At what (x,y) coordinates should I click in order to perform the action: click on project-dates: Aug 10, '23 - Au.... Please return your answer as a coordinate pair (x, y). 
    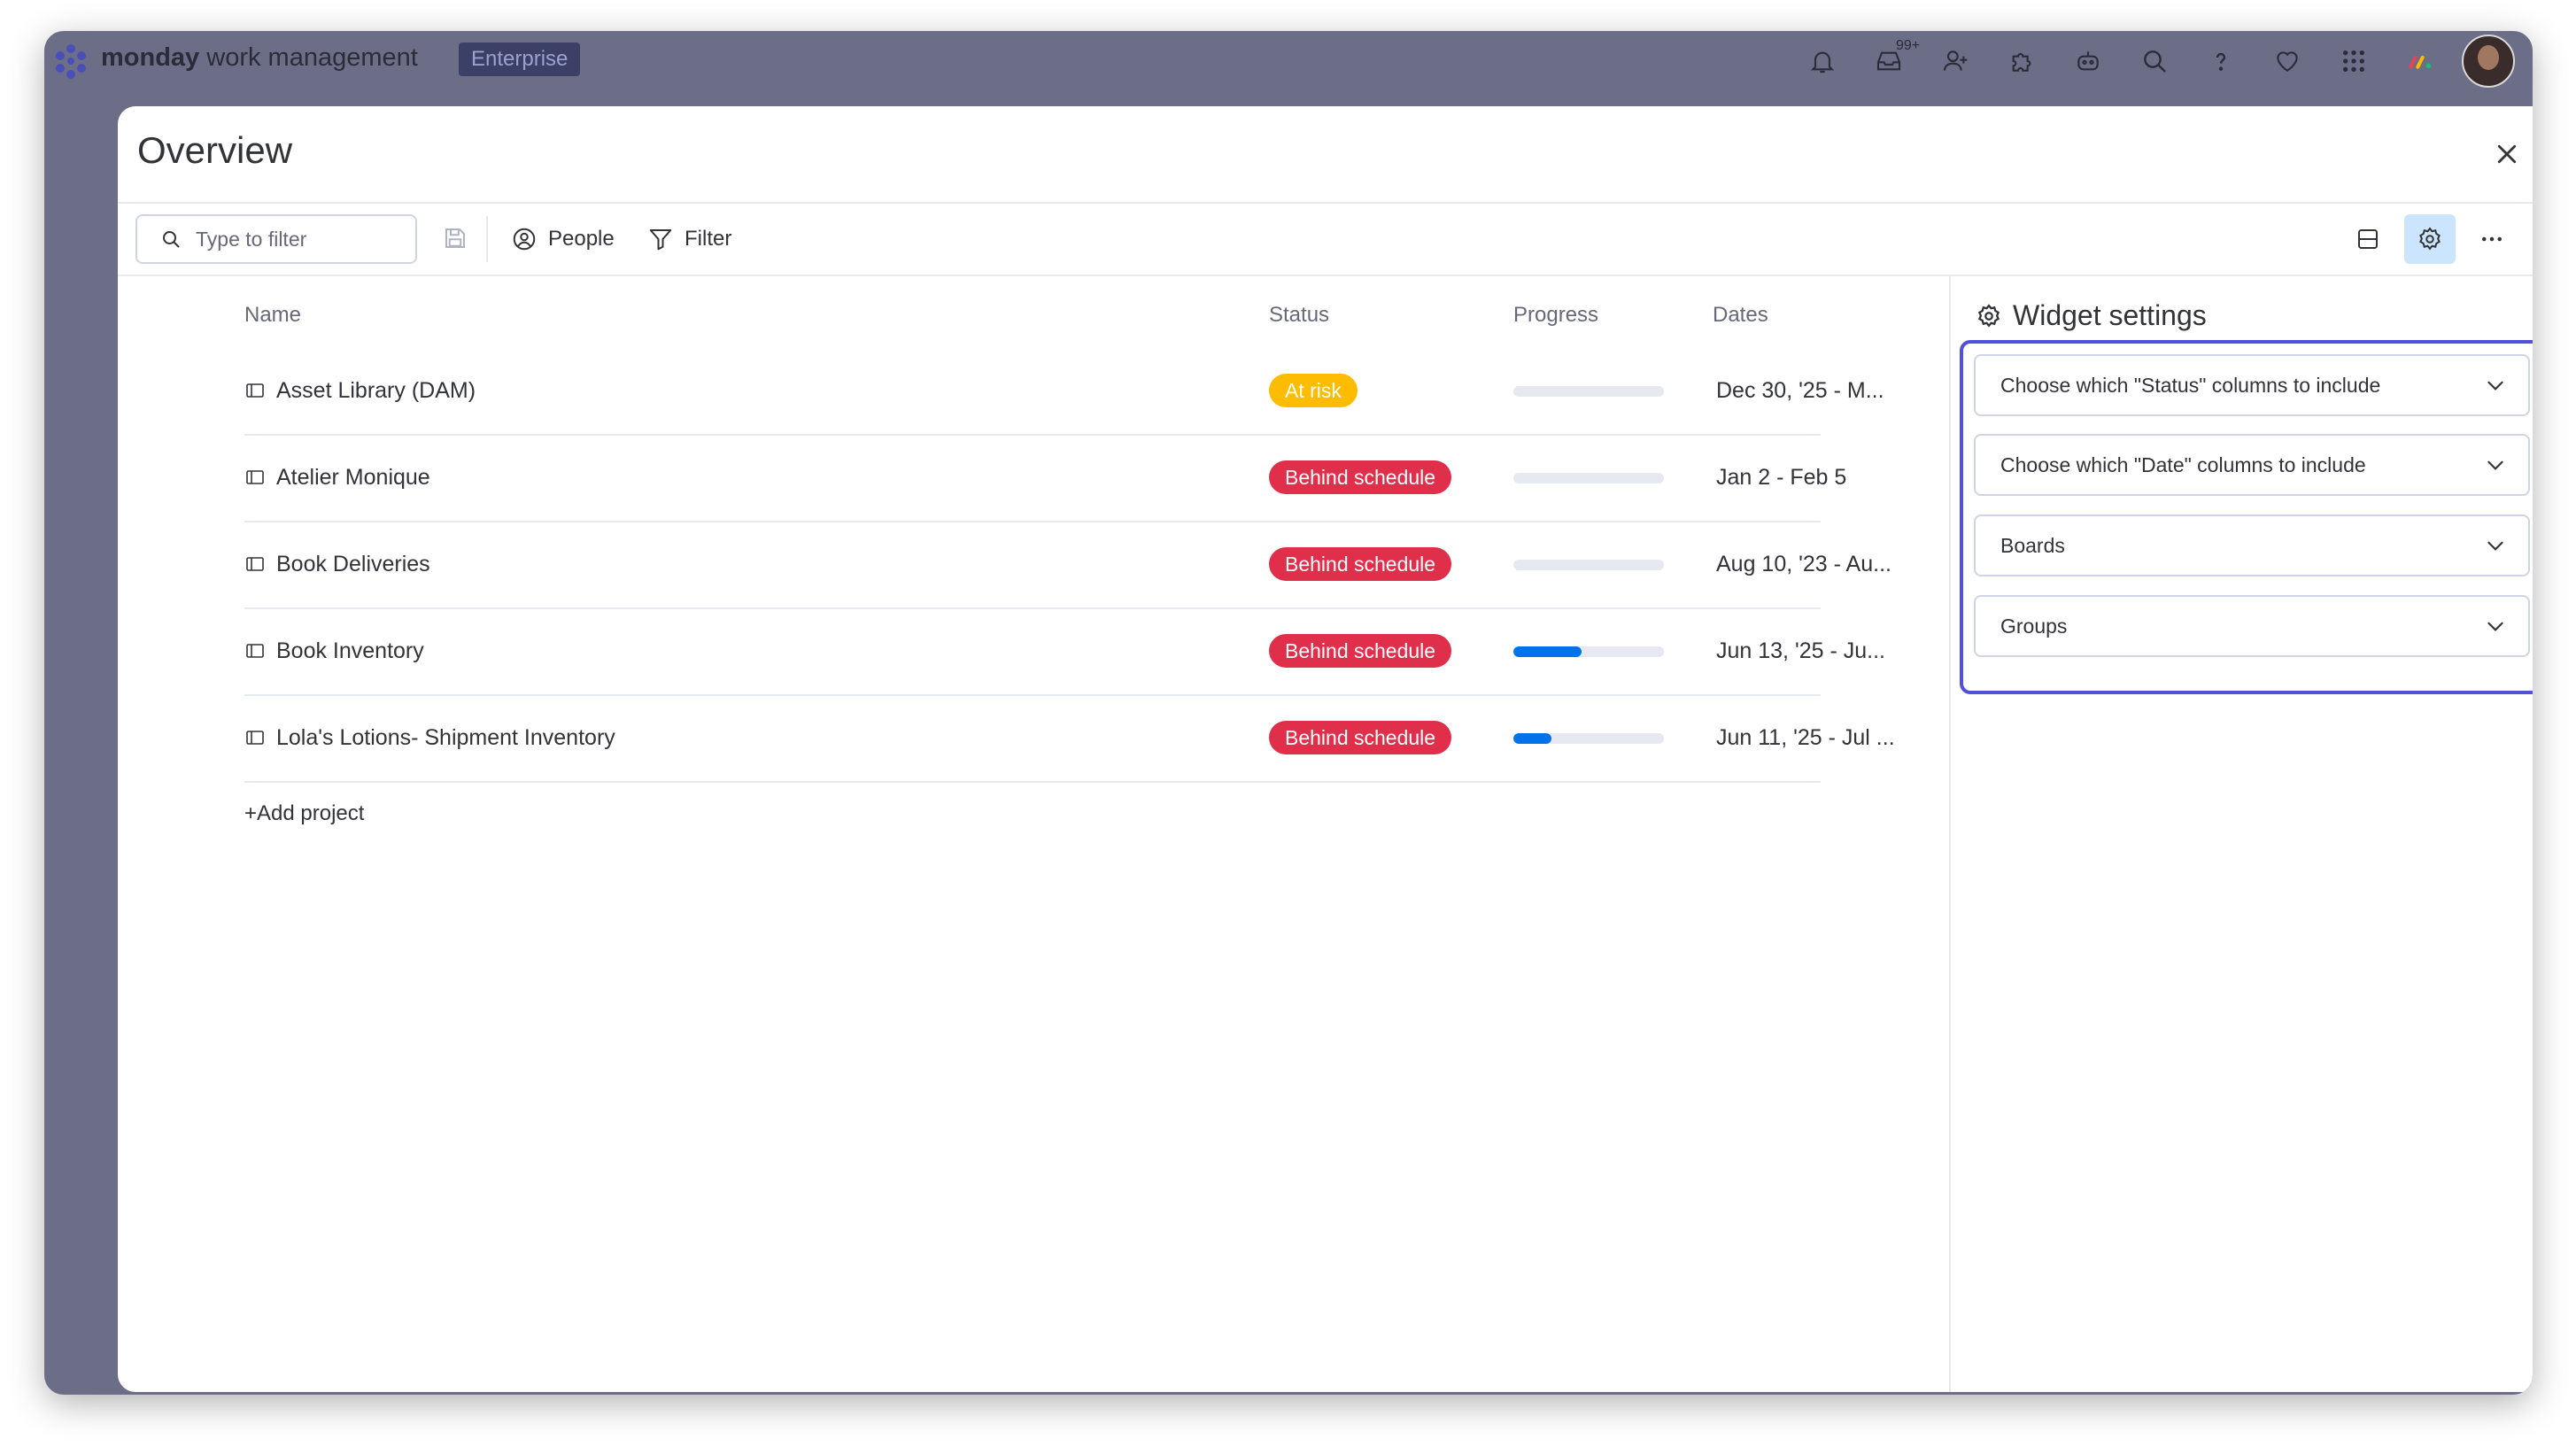
    Looking at the image, I should click on (1803, 563).